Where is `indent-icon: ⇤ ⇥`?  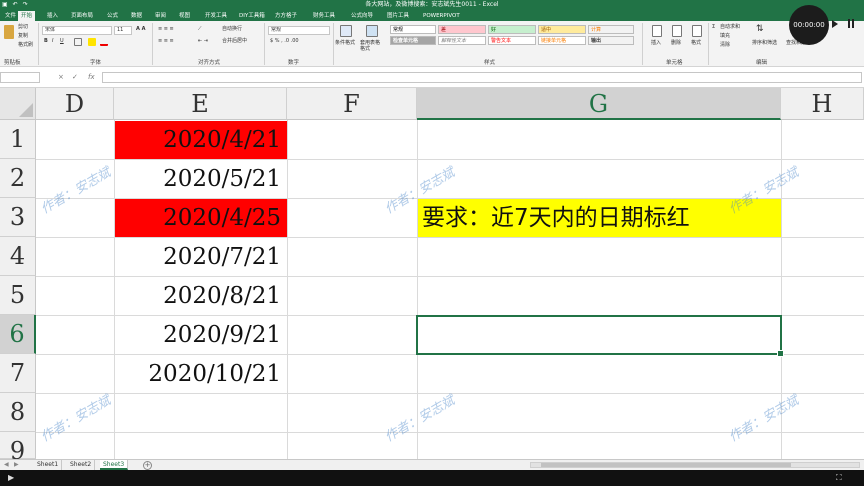
indent-icon: ⇤ ⇥ is located at coordinates (203, 41).